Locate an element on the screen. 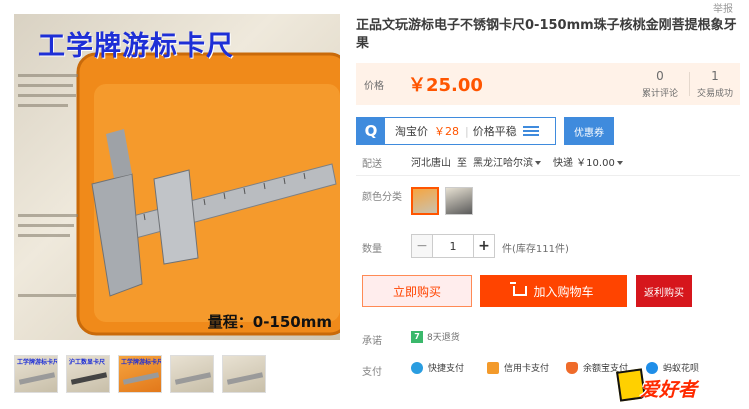 Image resolution: width=749 pixels, height=409 pixels. divider is located at coordinates (548, 175).